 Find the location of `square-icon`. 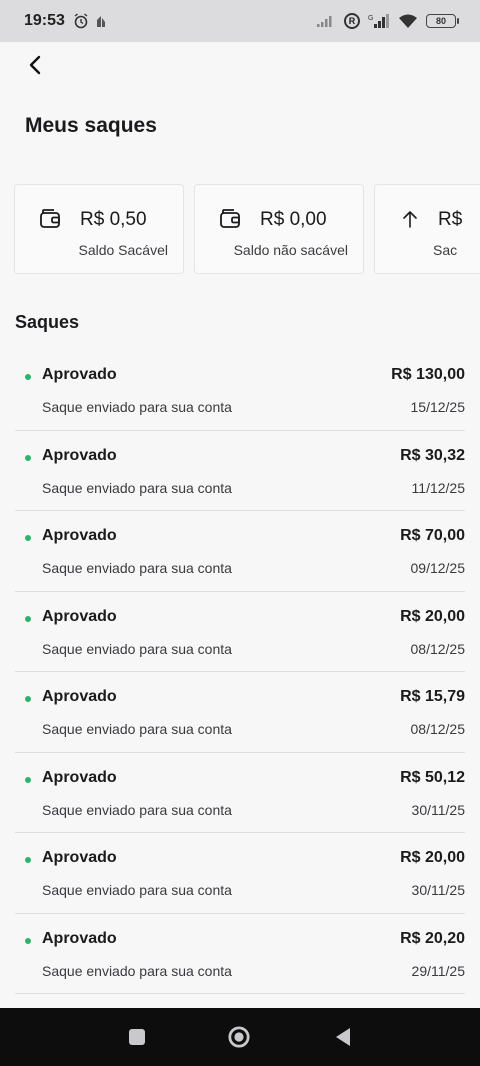

square-icon is located at coordinates (137, 1037).